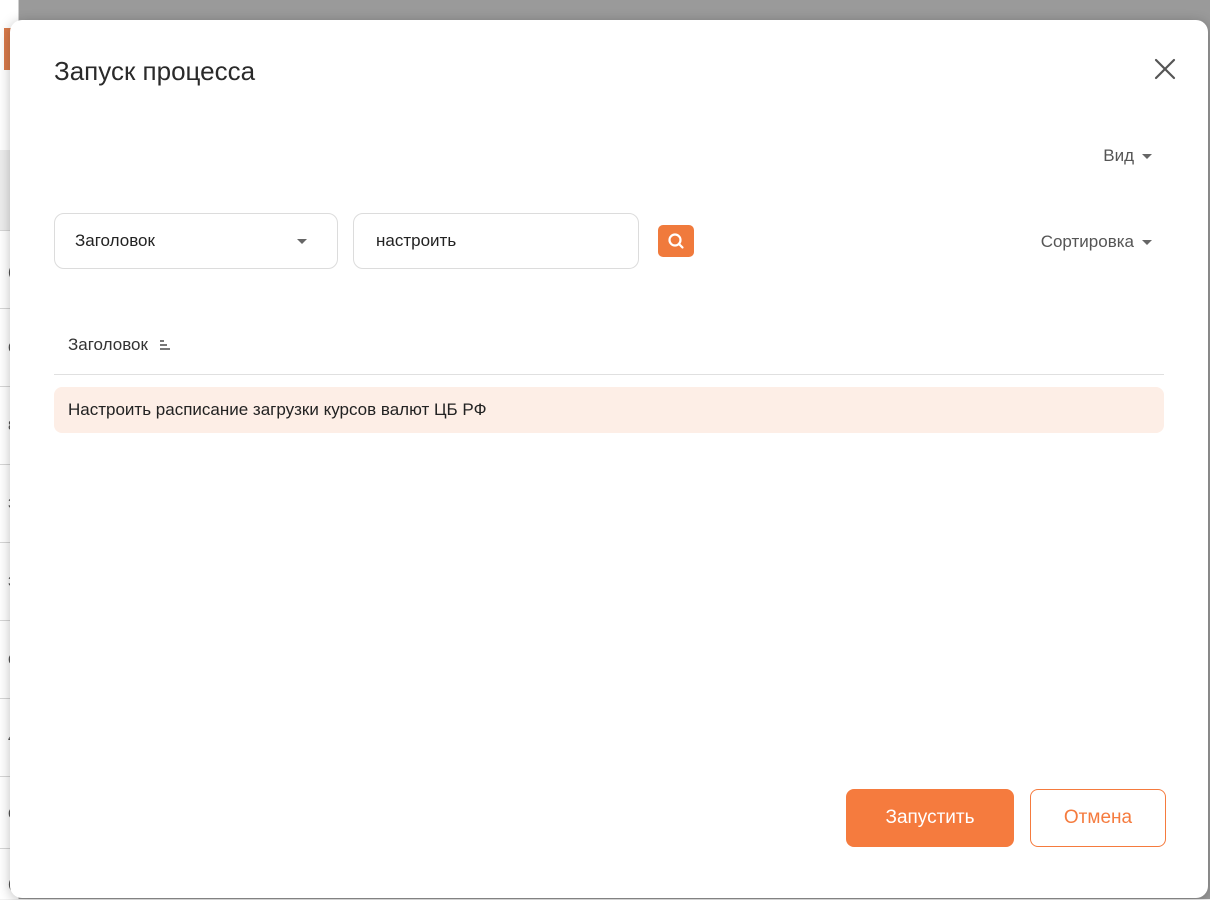 The image size is (1210, 900). I want to click on table-header: Заголовок, so click(609, 345).